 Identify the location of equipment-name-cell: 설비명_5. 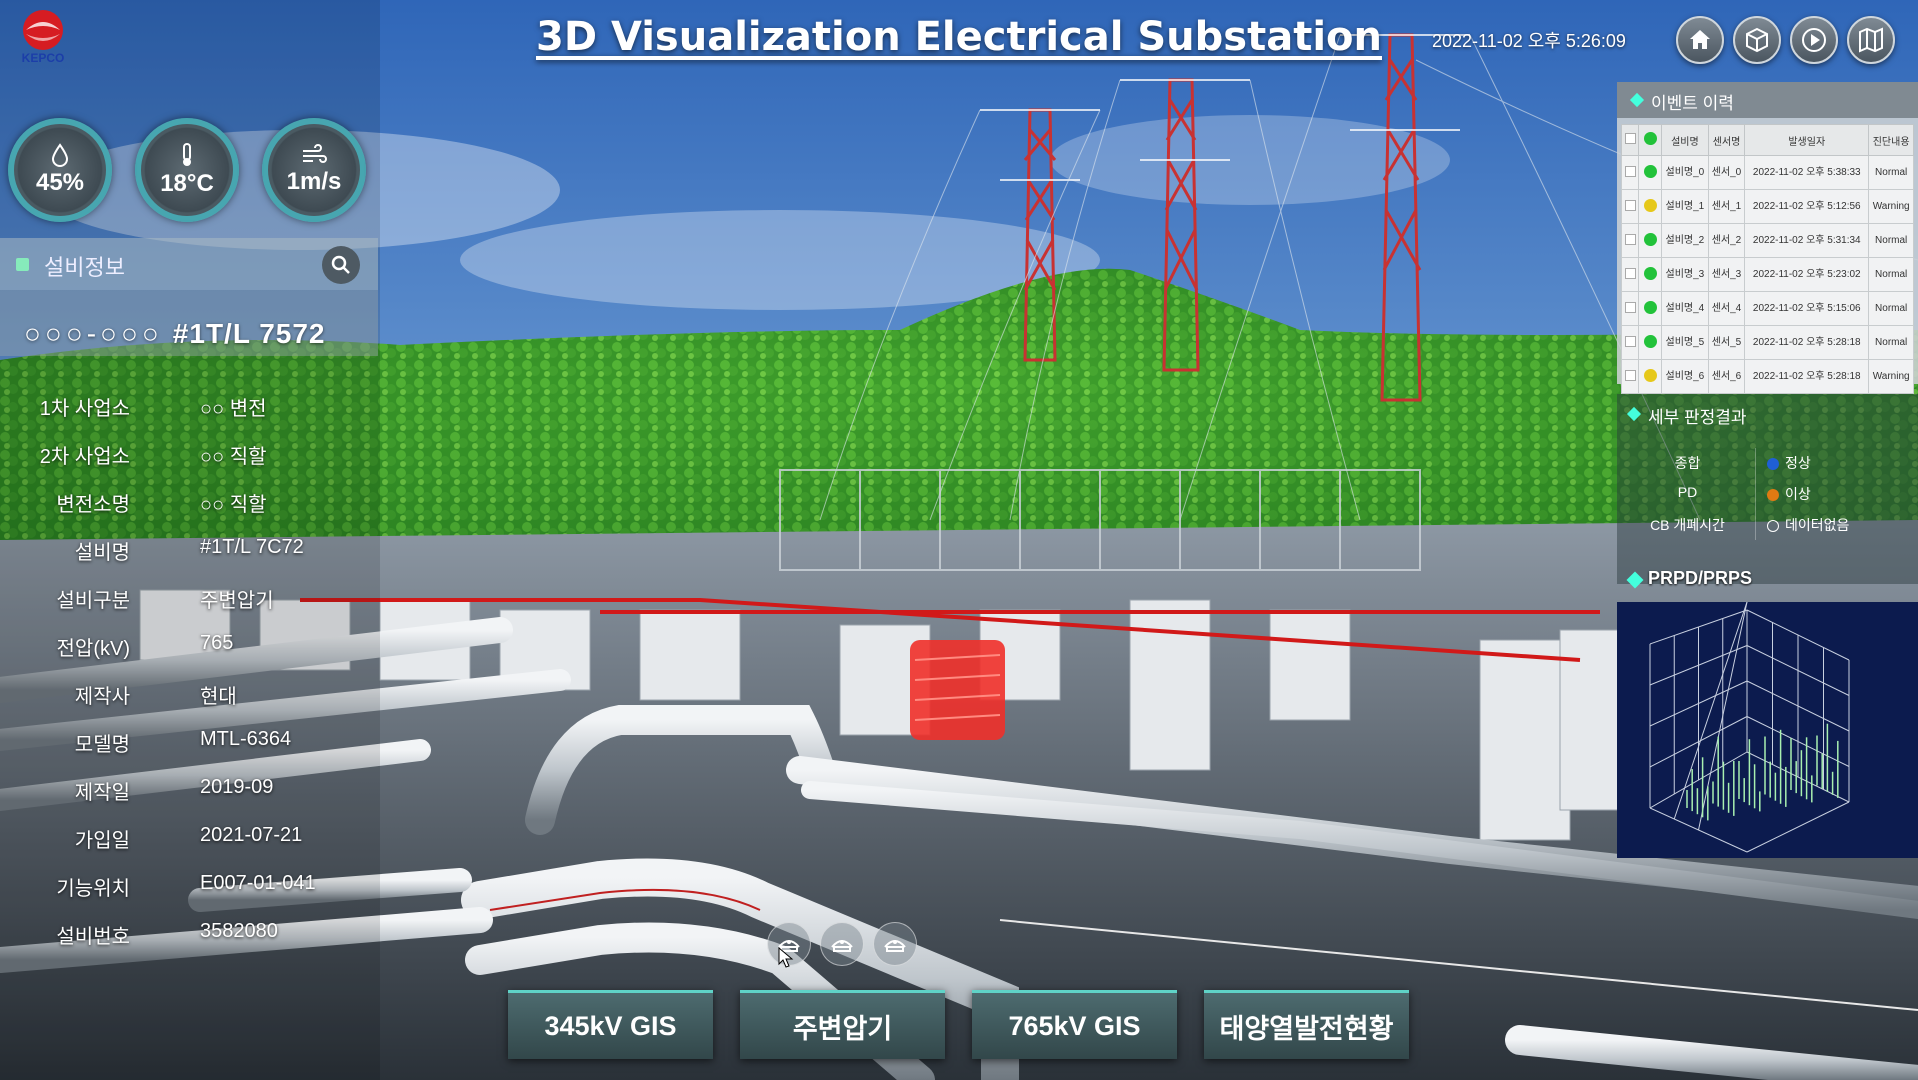
(1685, 342).